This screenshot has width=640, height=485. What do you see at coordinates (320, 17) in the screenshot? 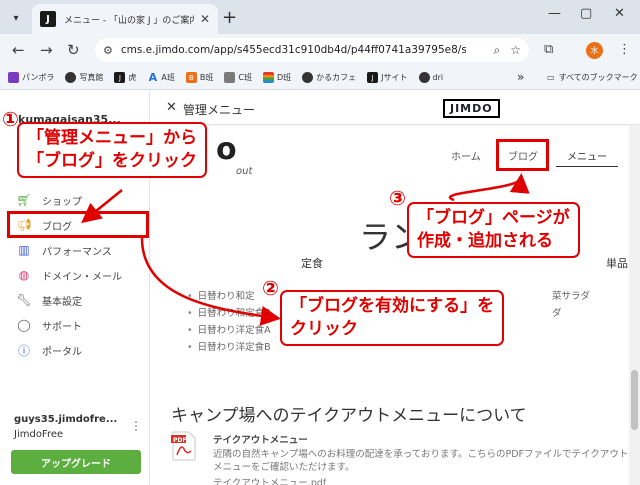
I see `tab-strip: ▾ J メニュー - 「山の家 J 」のご案内 ✕ + — ▢ ✕` at bounding box center [320, 17].